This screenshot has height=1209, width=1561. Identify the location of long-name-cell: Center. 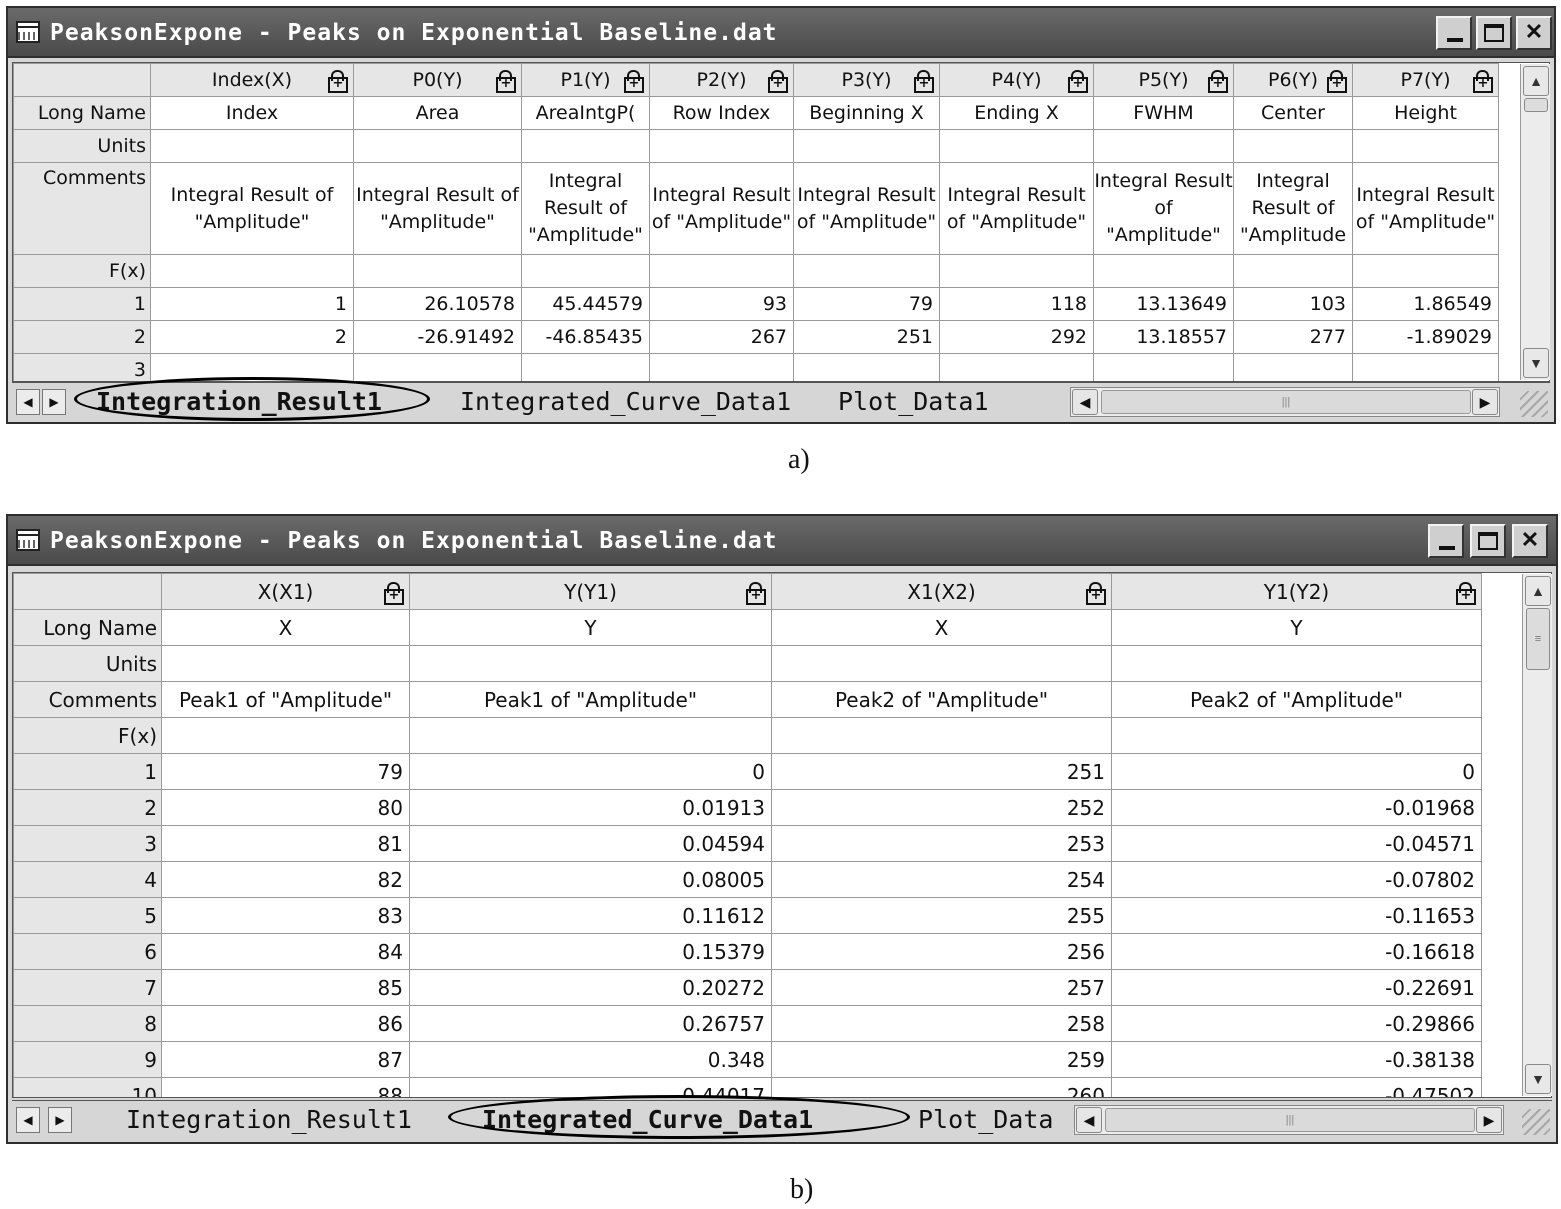
(1293, 113).